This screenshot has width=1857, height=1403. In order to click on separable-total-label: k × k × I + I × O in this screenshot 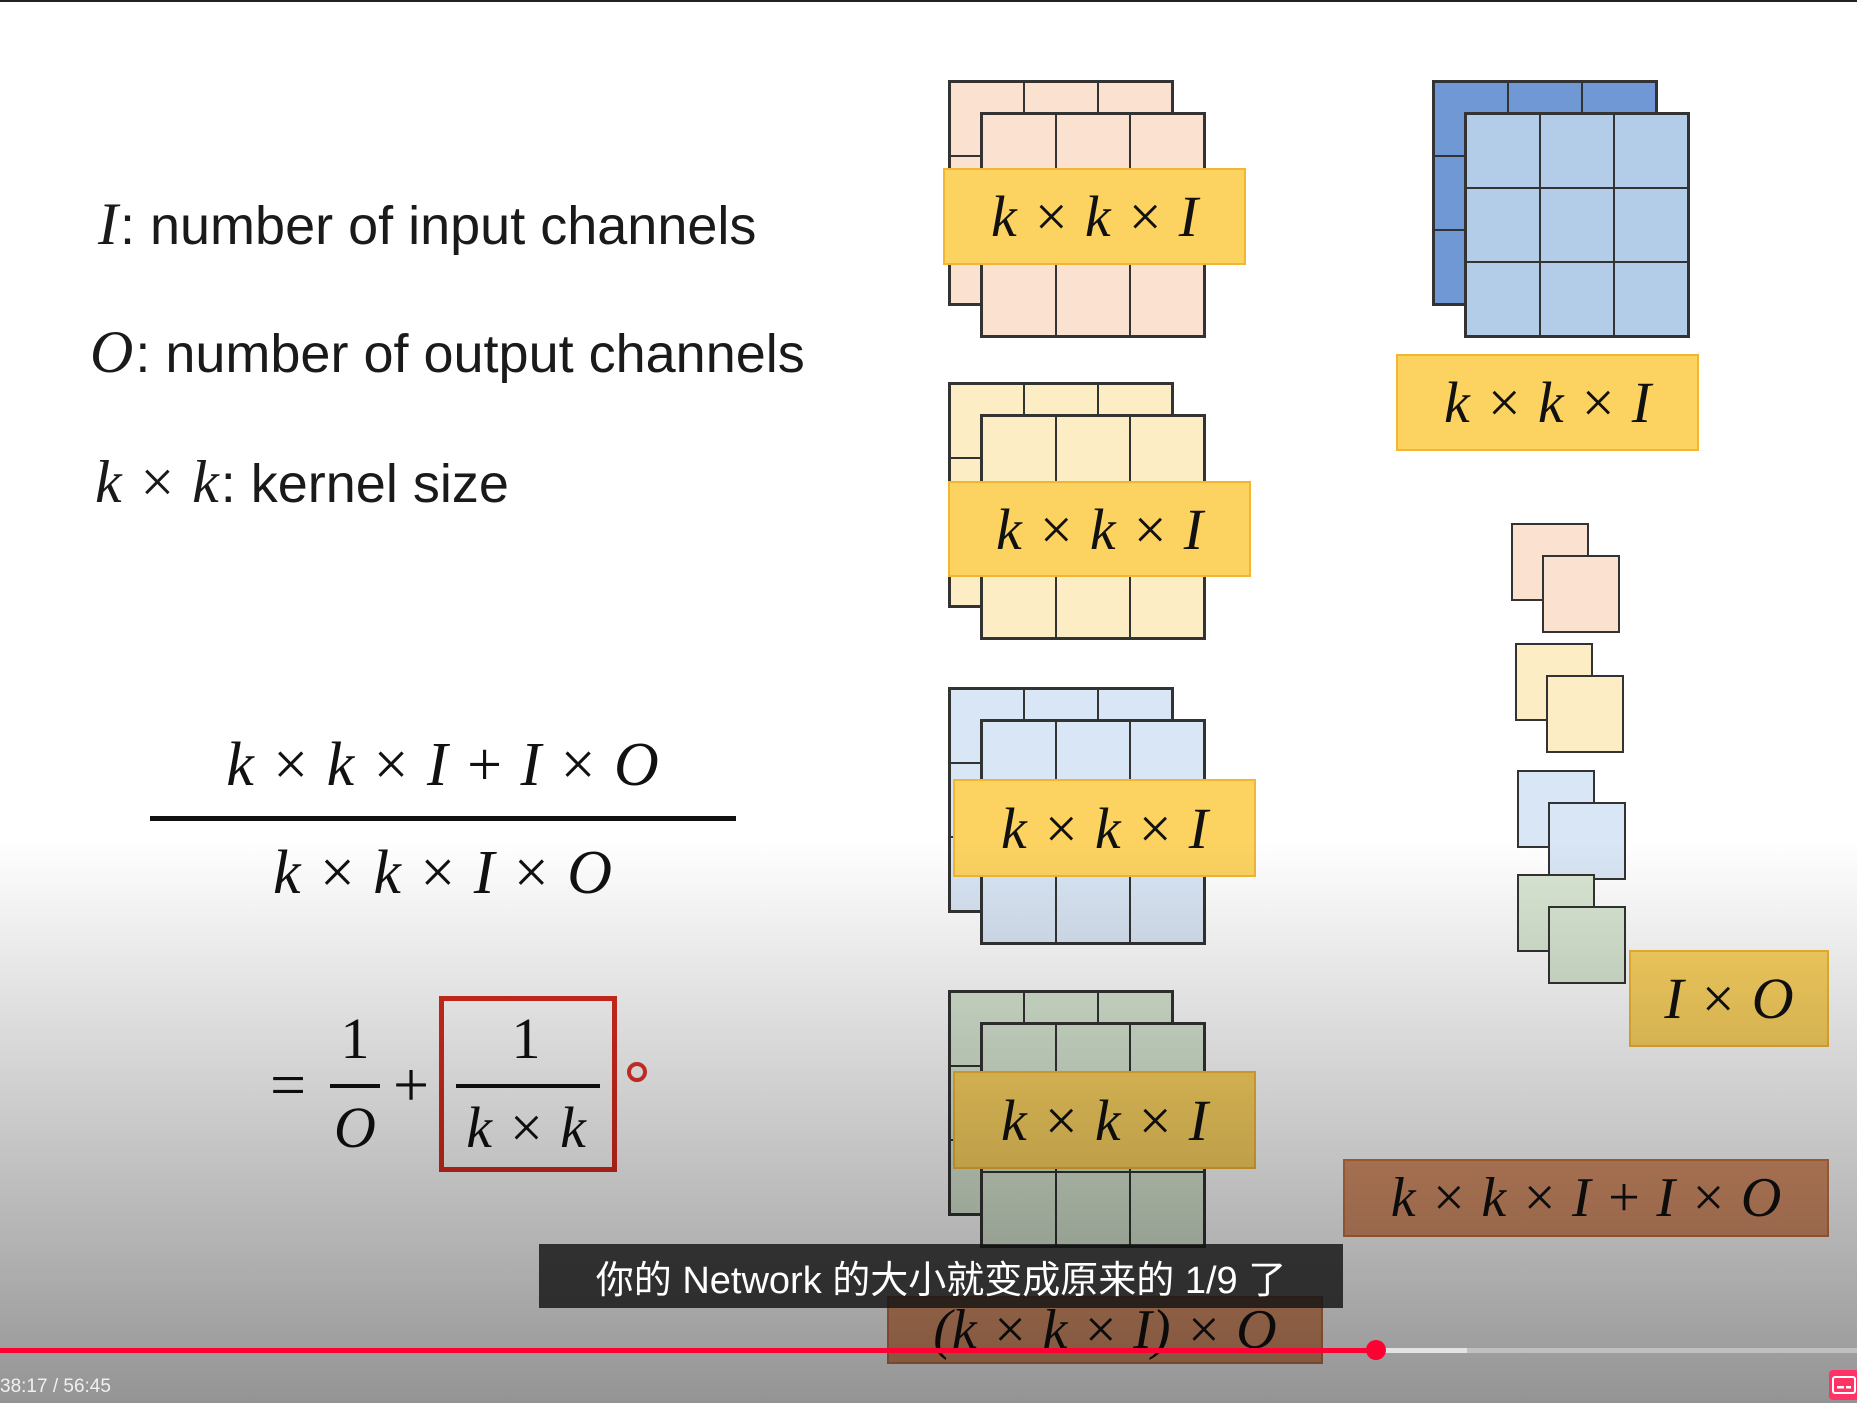, I will do `click(1586, 1198)`.